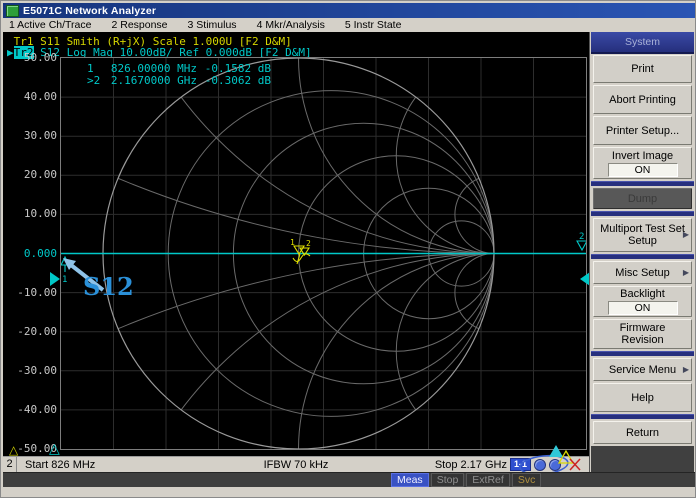  Describe the element at coordinates (55, 279) in the screenshot. I see `ref-level-arrow-left` at that location.